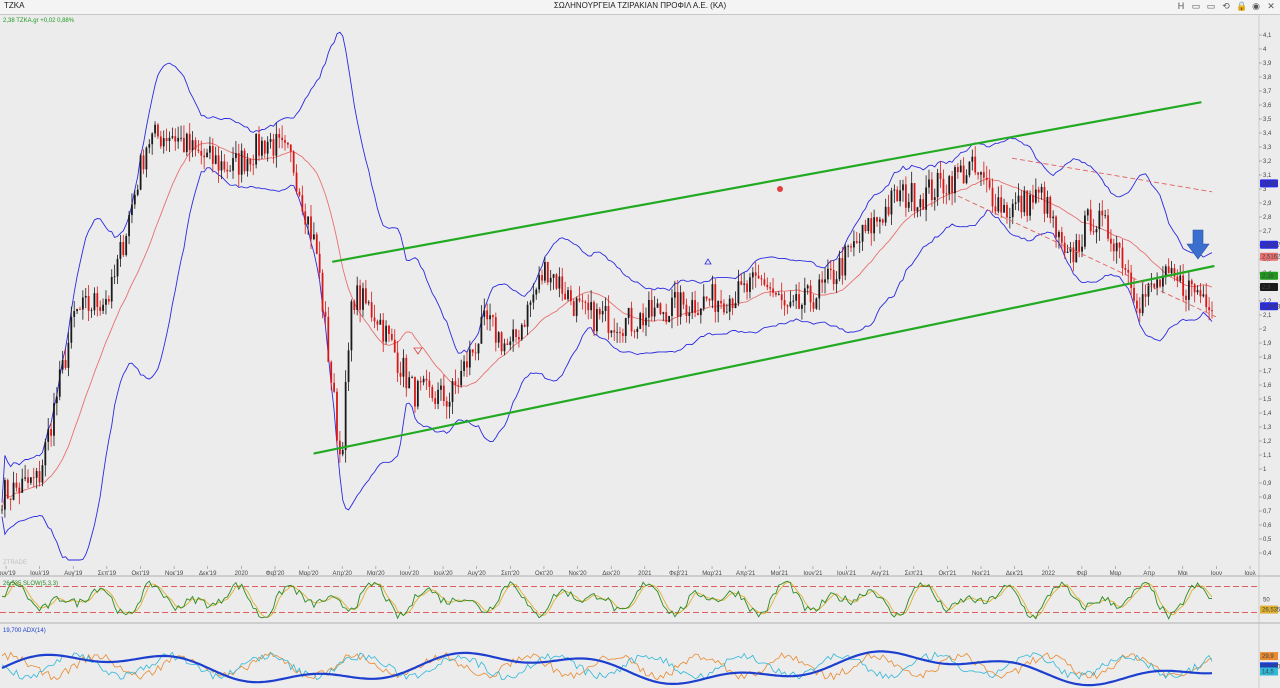  I want to click on x-tick-label: Αυγ'19, so click(73, 574).